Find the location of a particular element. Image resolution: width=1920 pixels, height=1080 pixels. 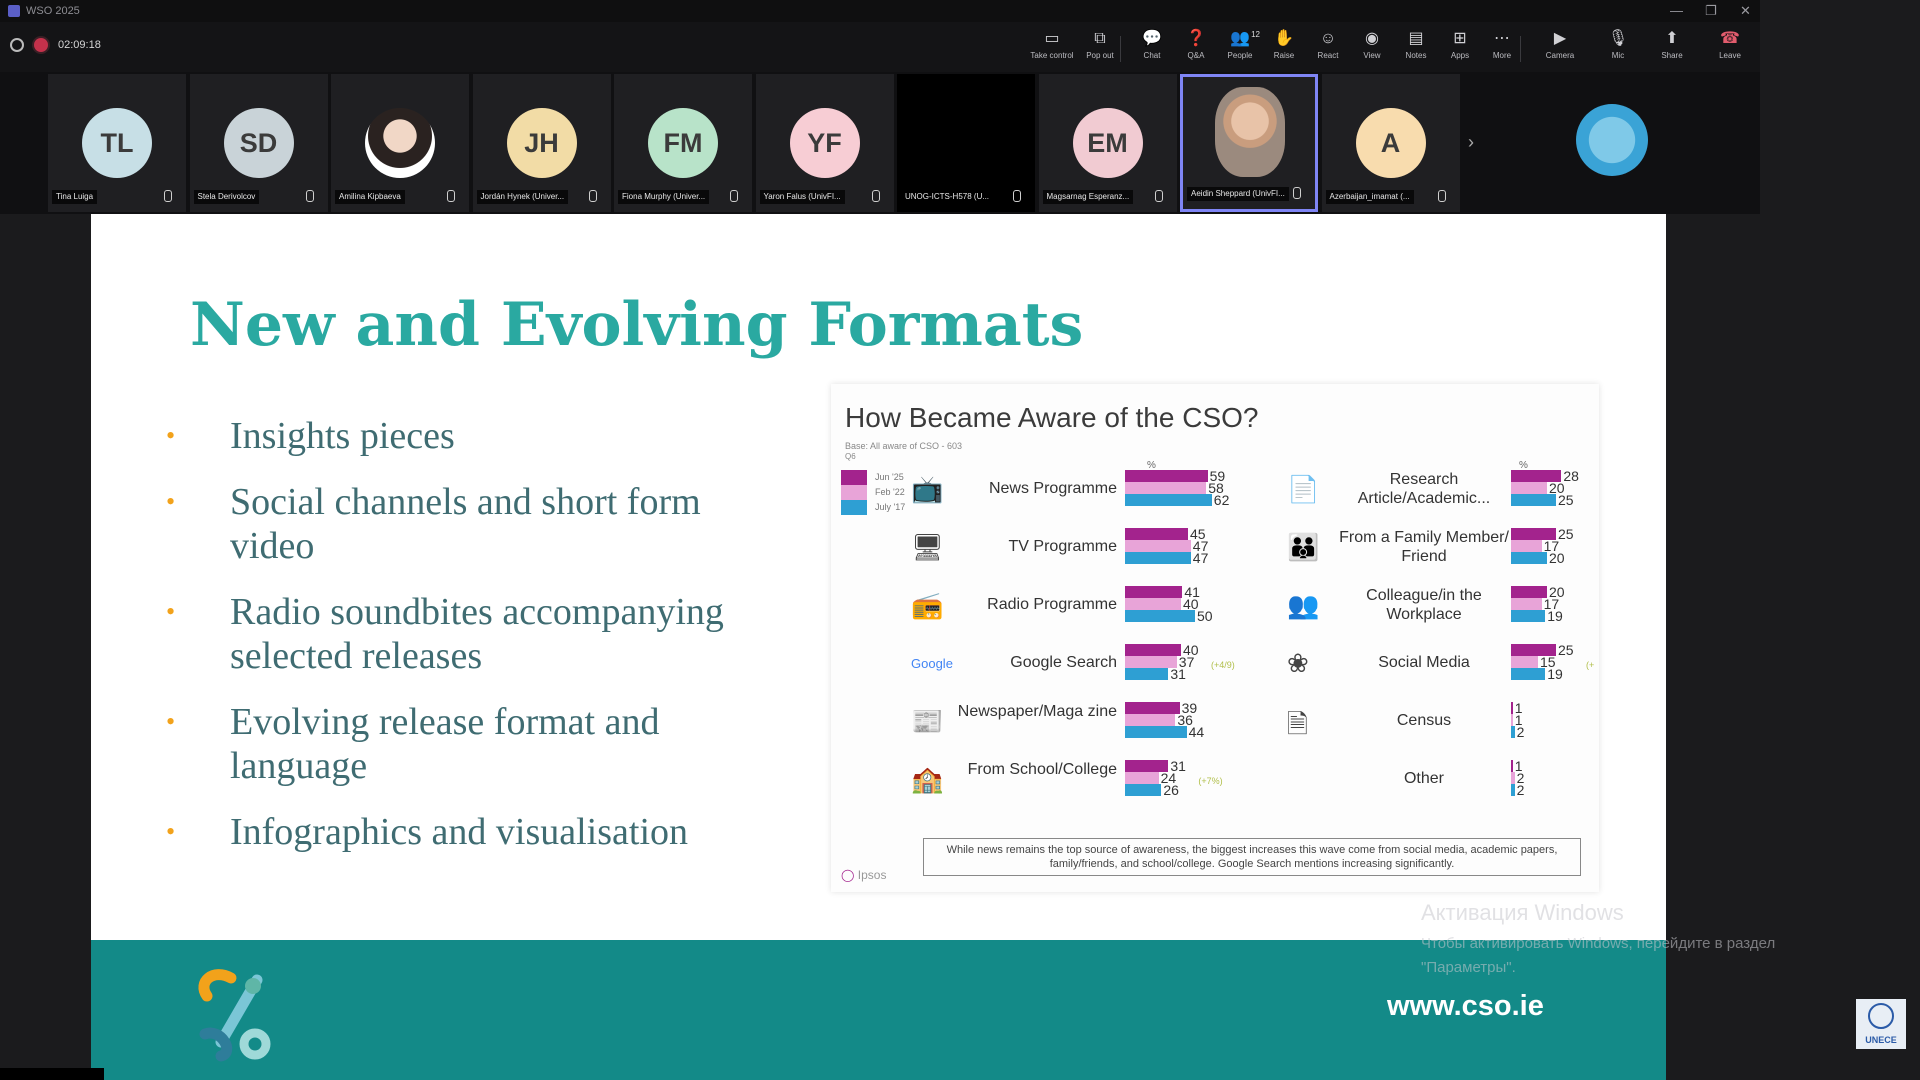

window-title-bar: WSO 2025 — ❐ ✕ is located at coordinates (880, 11).